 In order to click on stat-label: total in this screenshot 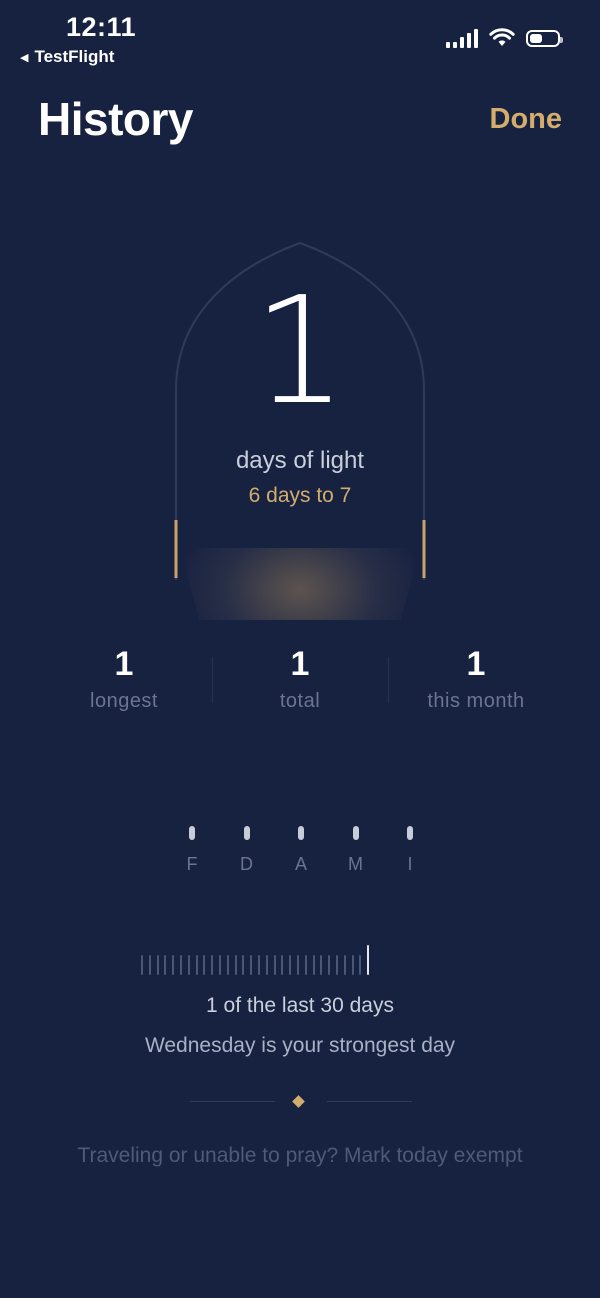, I will do `click(300, 701)`.